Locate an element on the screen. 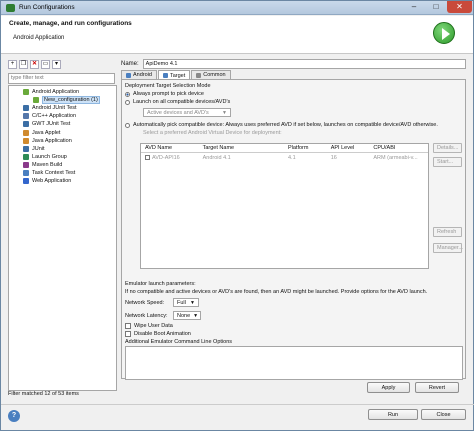 The width and height of the screenshot is (474, 431). tree-item: Java Application is located at coordinates (62, 141).